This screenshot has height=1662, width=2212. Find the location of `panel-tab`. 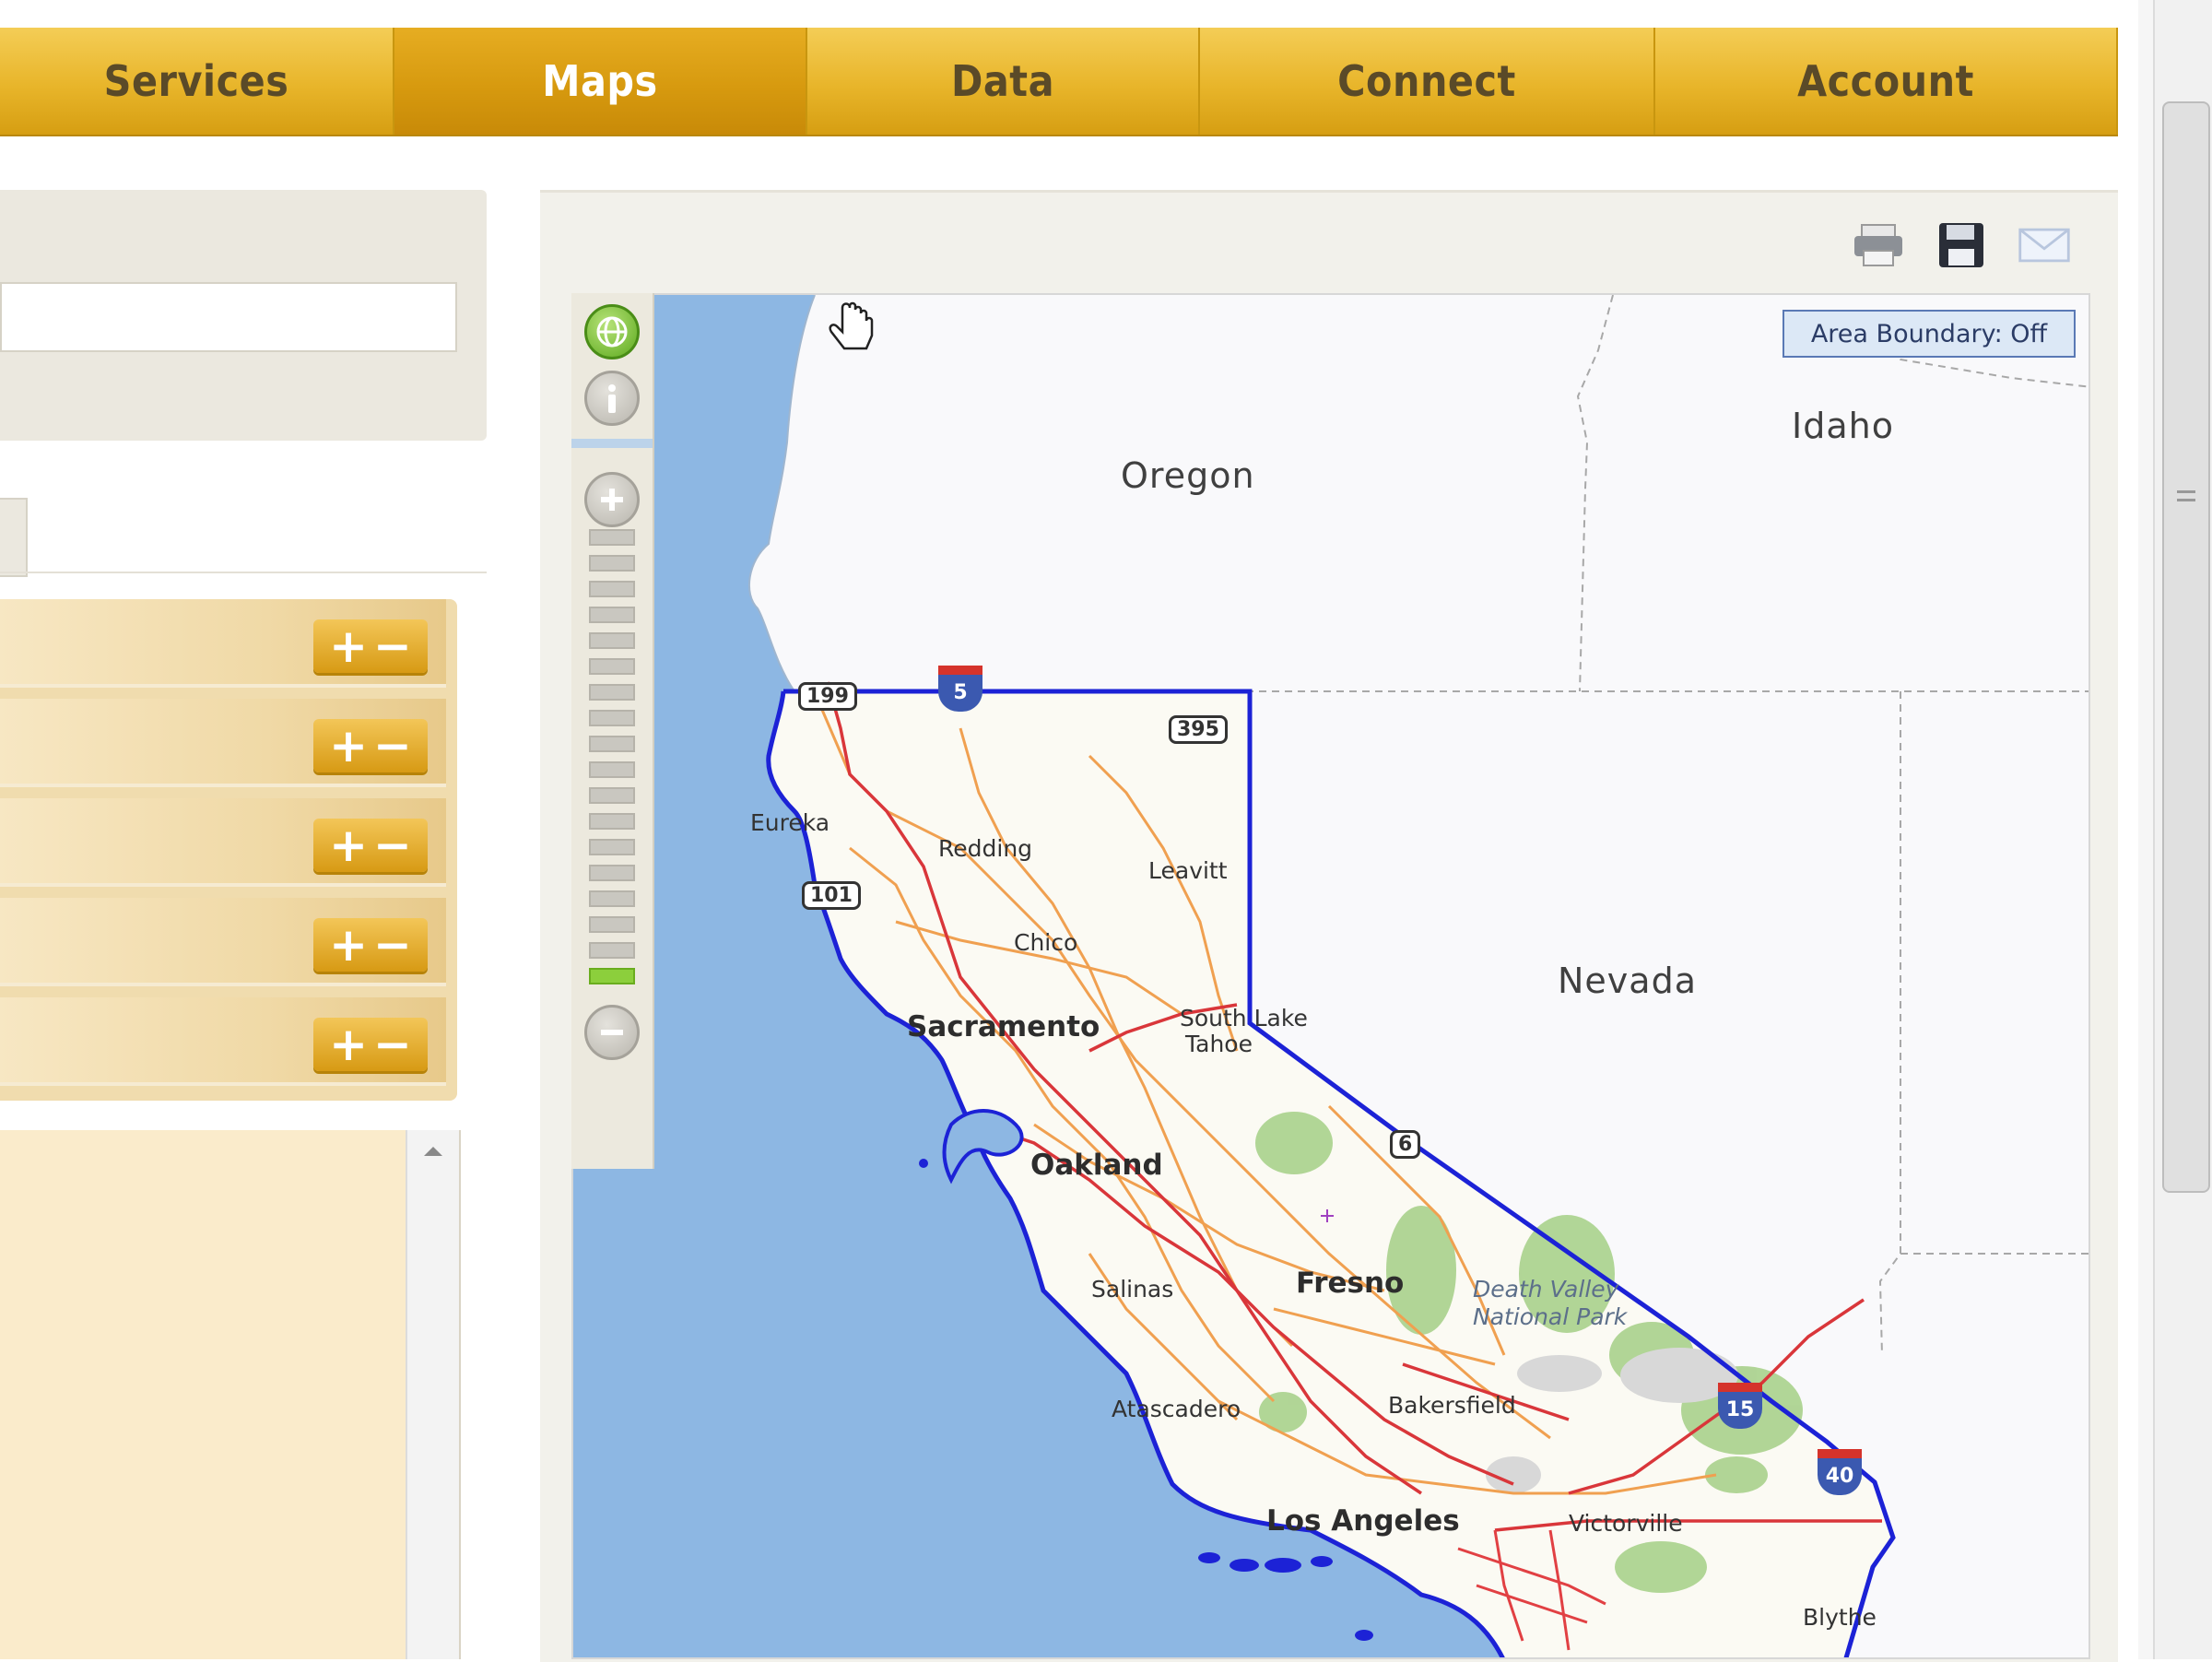

panel-tab is located at coordinates (14, 537).